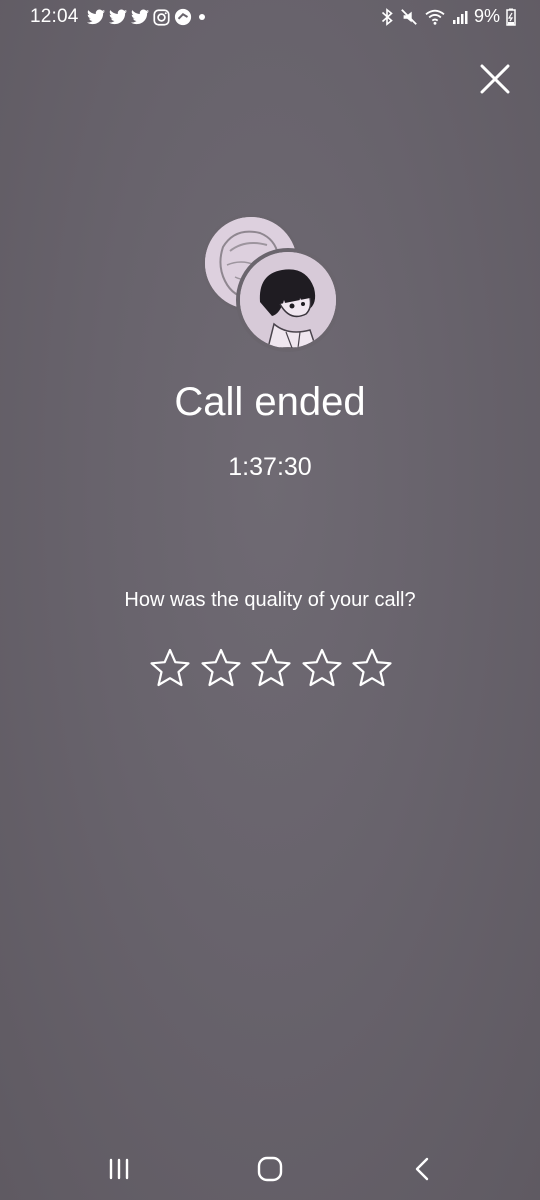 The width and height of the screenshot is (540, 1200). What do you see at coordinates (460, 17) in the screenshot?
I see `signal-icon` at bounding box center [460, 17].